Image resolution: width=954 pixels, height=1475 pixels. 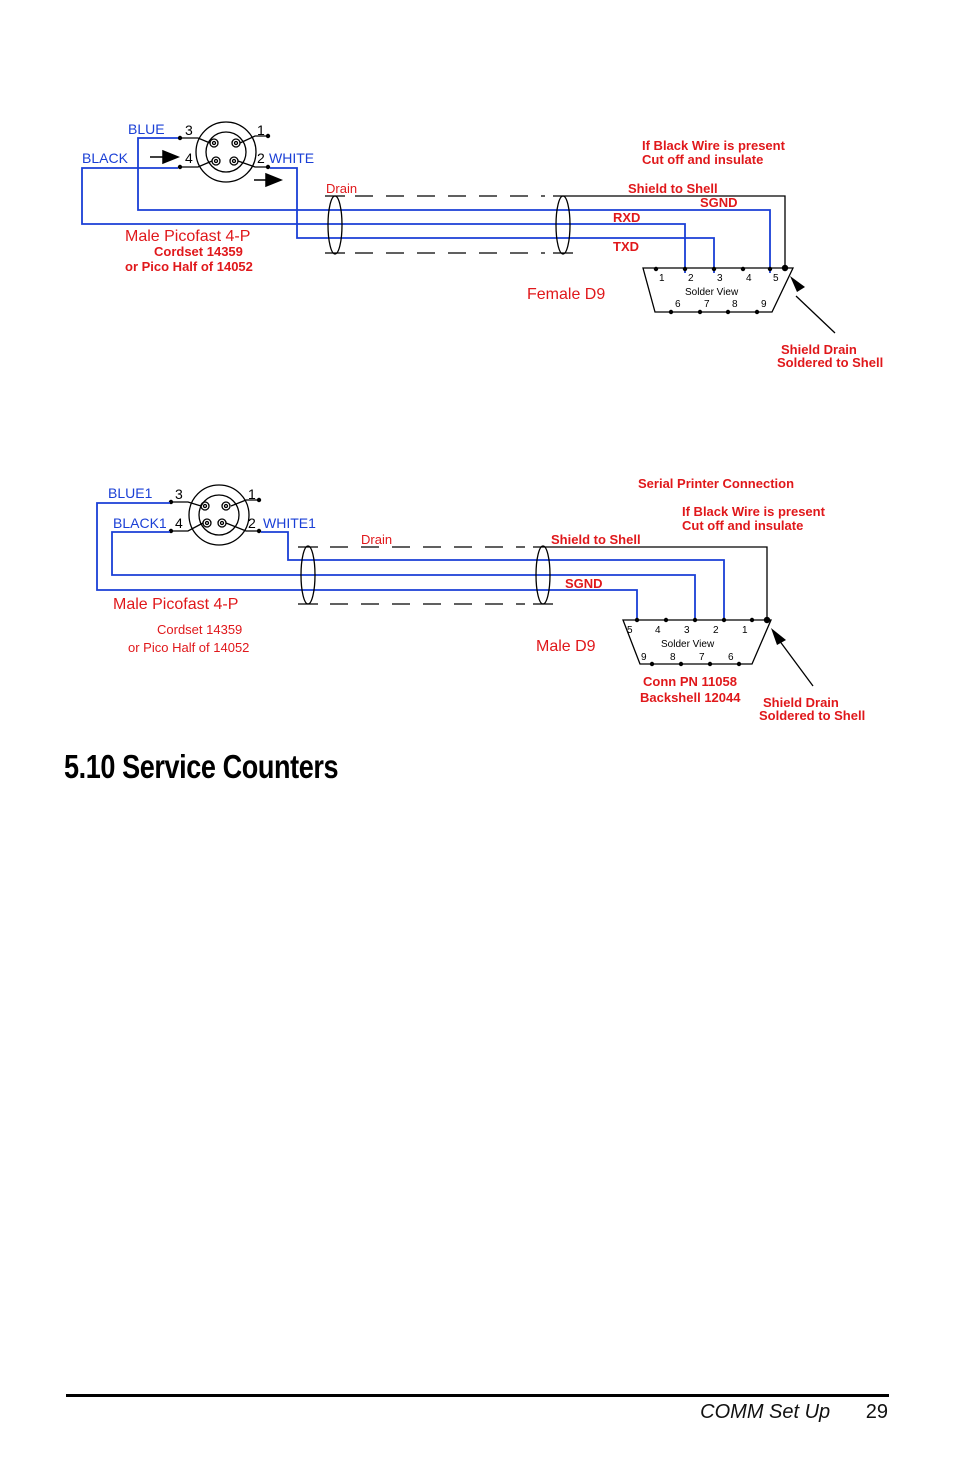 I want to click on page-footer: COMM Set Up 29, so click(x=794, y=1412).